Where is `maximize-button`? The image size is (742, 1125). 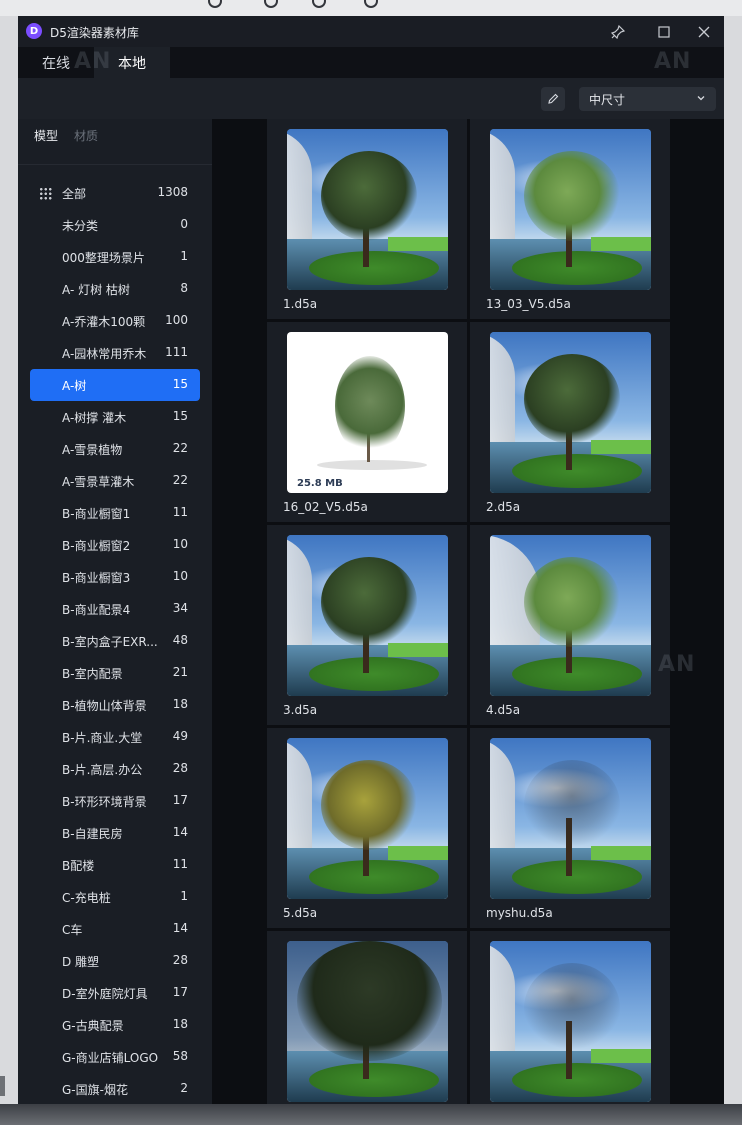 maximize-button is located at coordinates (664, 32).